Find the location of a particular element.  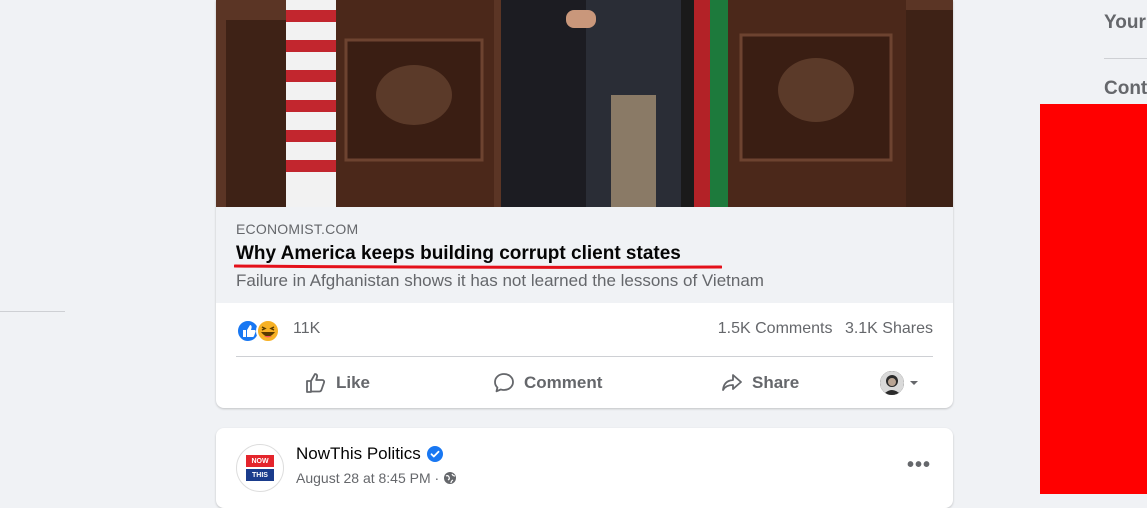

left-column-divider is located at coordinates (32, 311).